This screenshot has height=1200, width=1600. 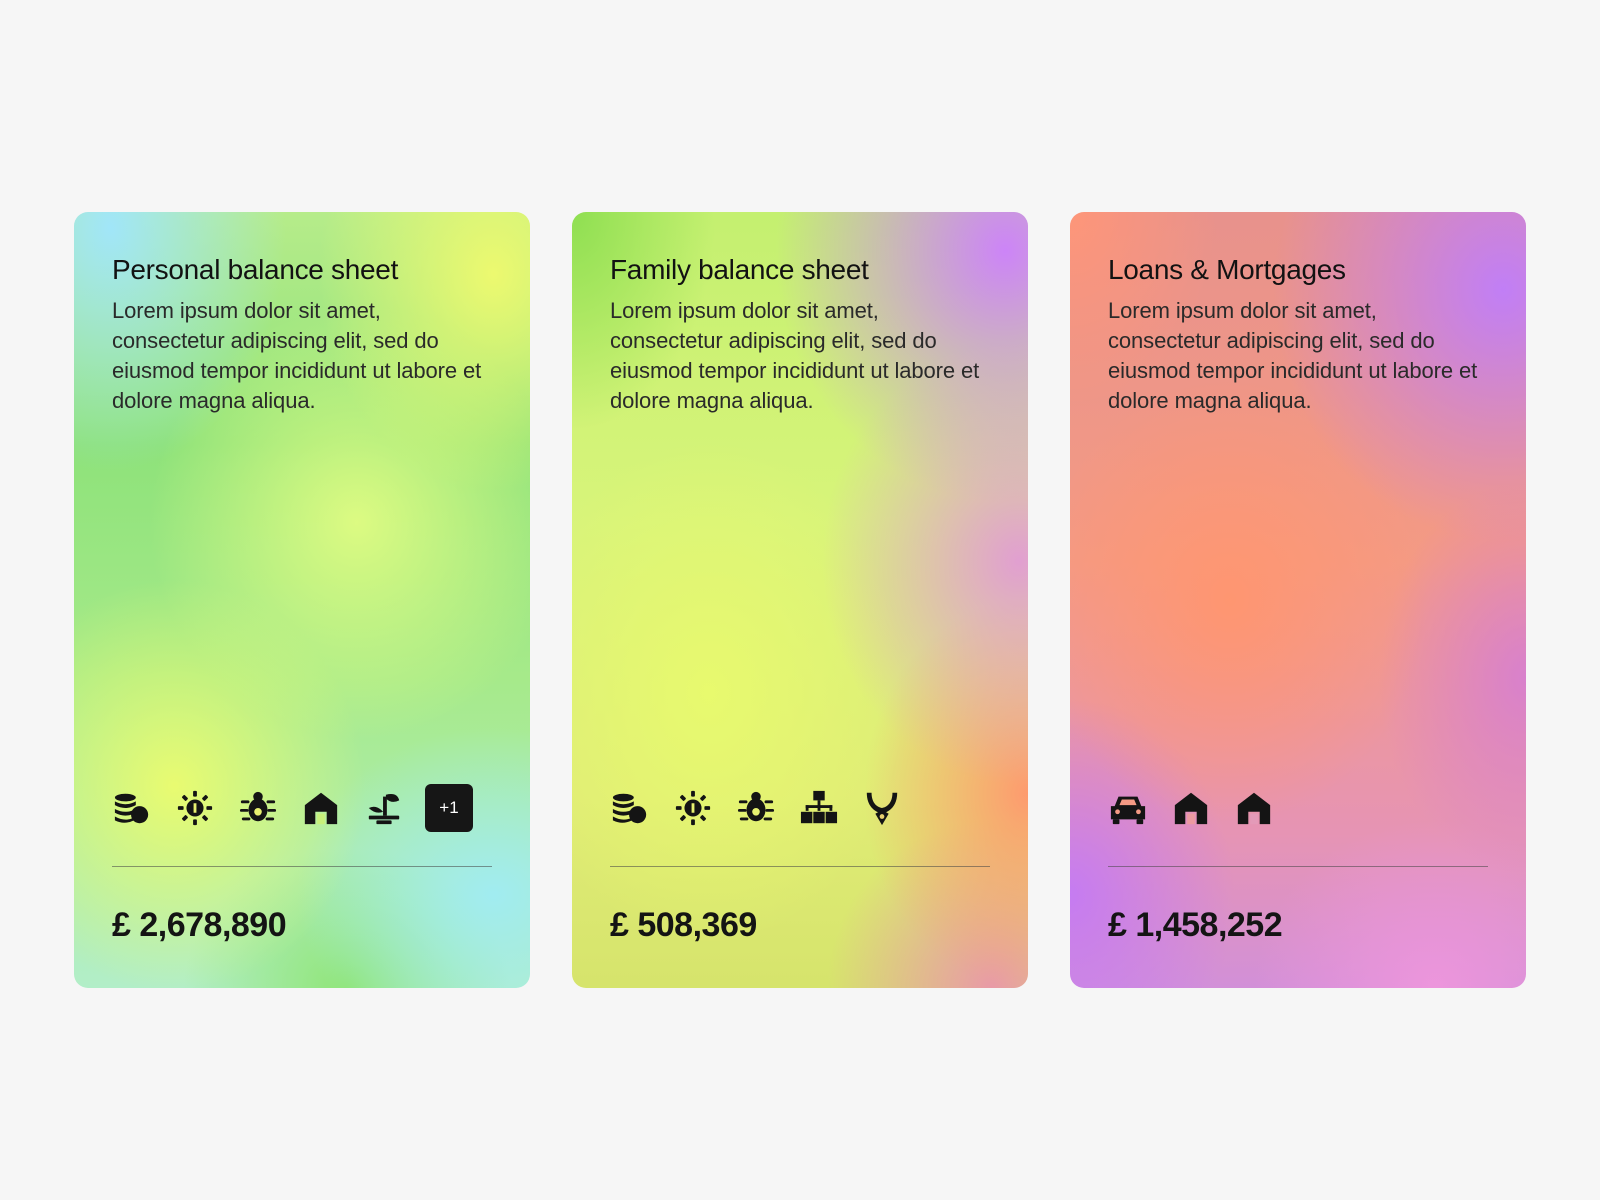 I want to click on asset-icon-row: +1, so click(x=292, y=808).